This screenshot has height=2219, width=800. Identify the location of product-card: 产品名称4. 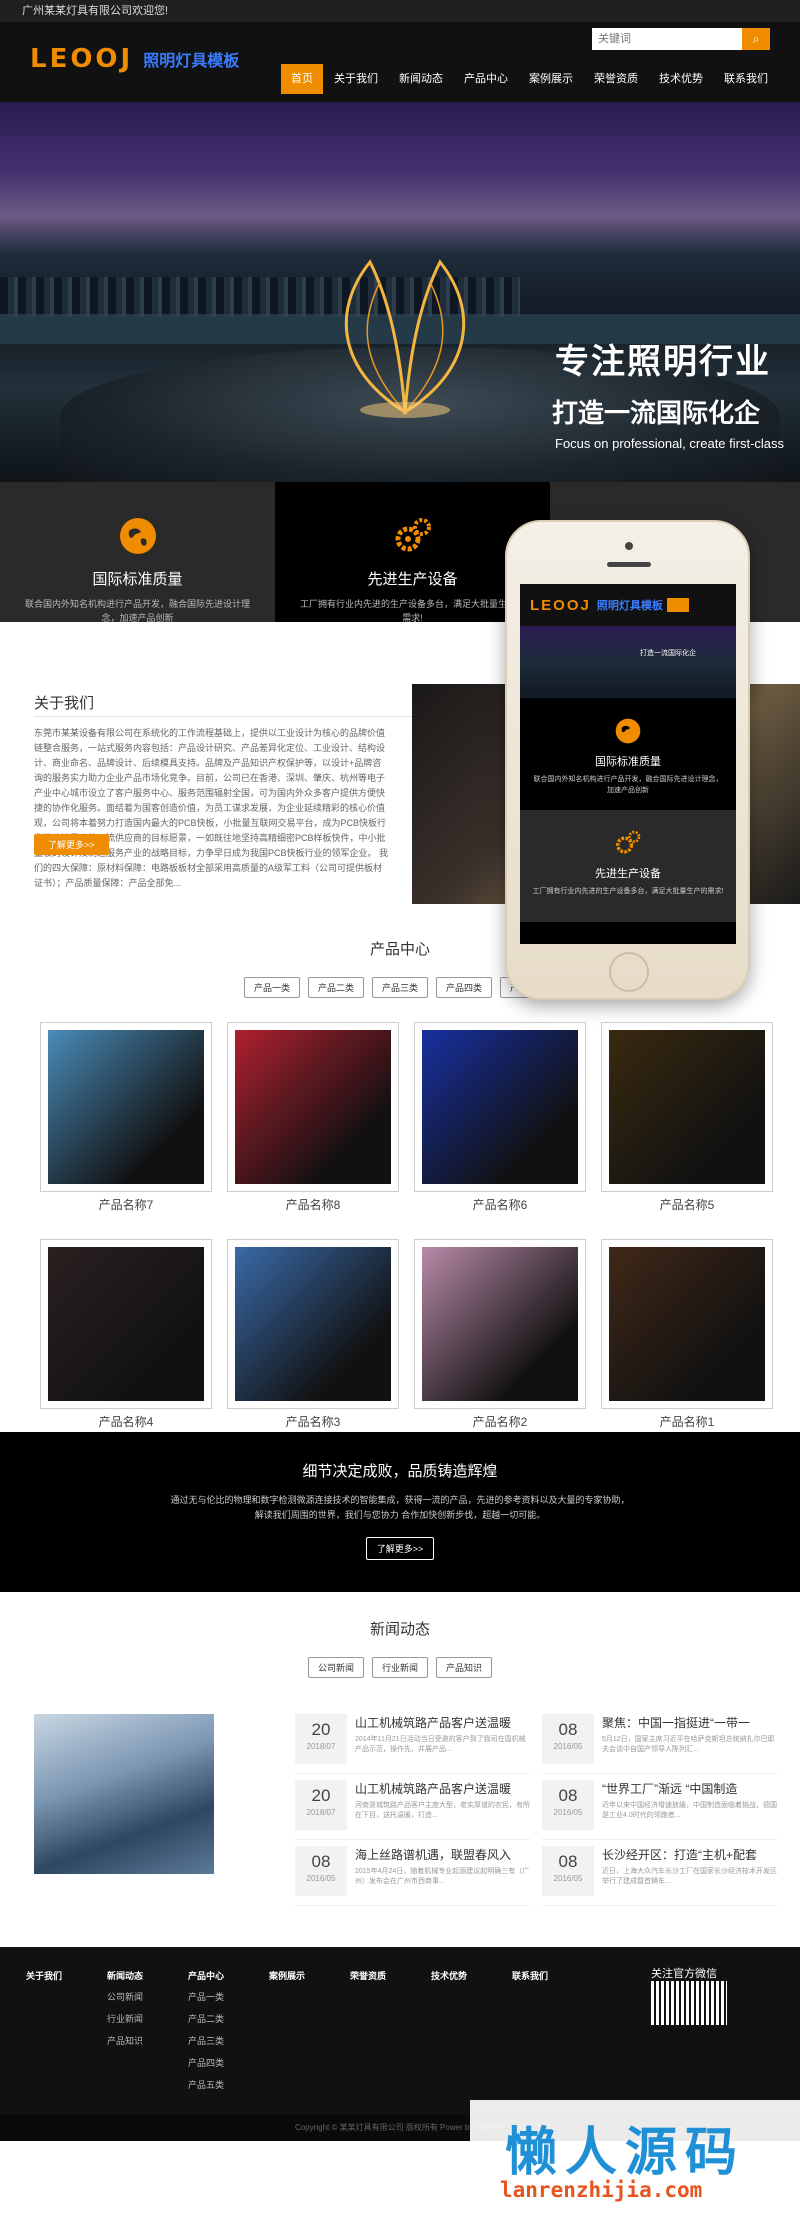
(126, 1334).